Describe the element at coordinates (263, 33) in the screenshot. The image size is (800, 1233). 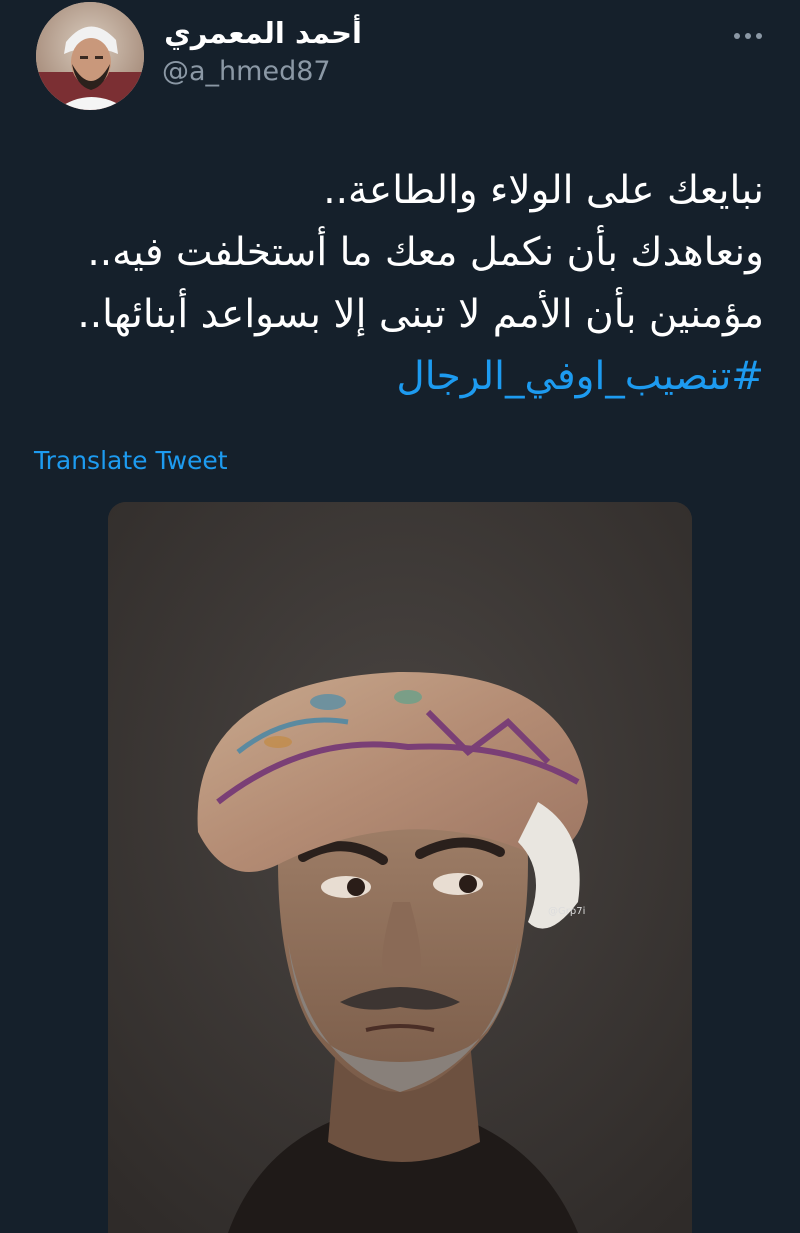
I see `author-display-name: أحمد المعمري` at that location.